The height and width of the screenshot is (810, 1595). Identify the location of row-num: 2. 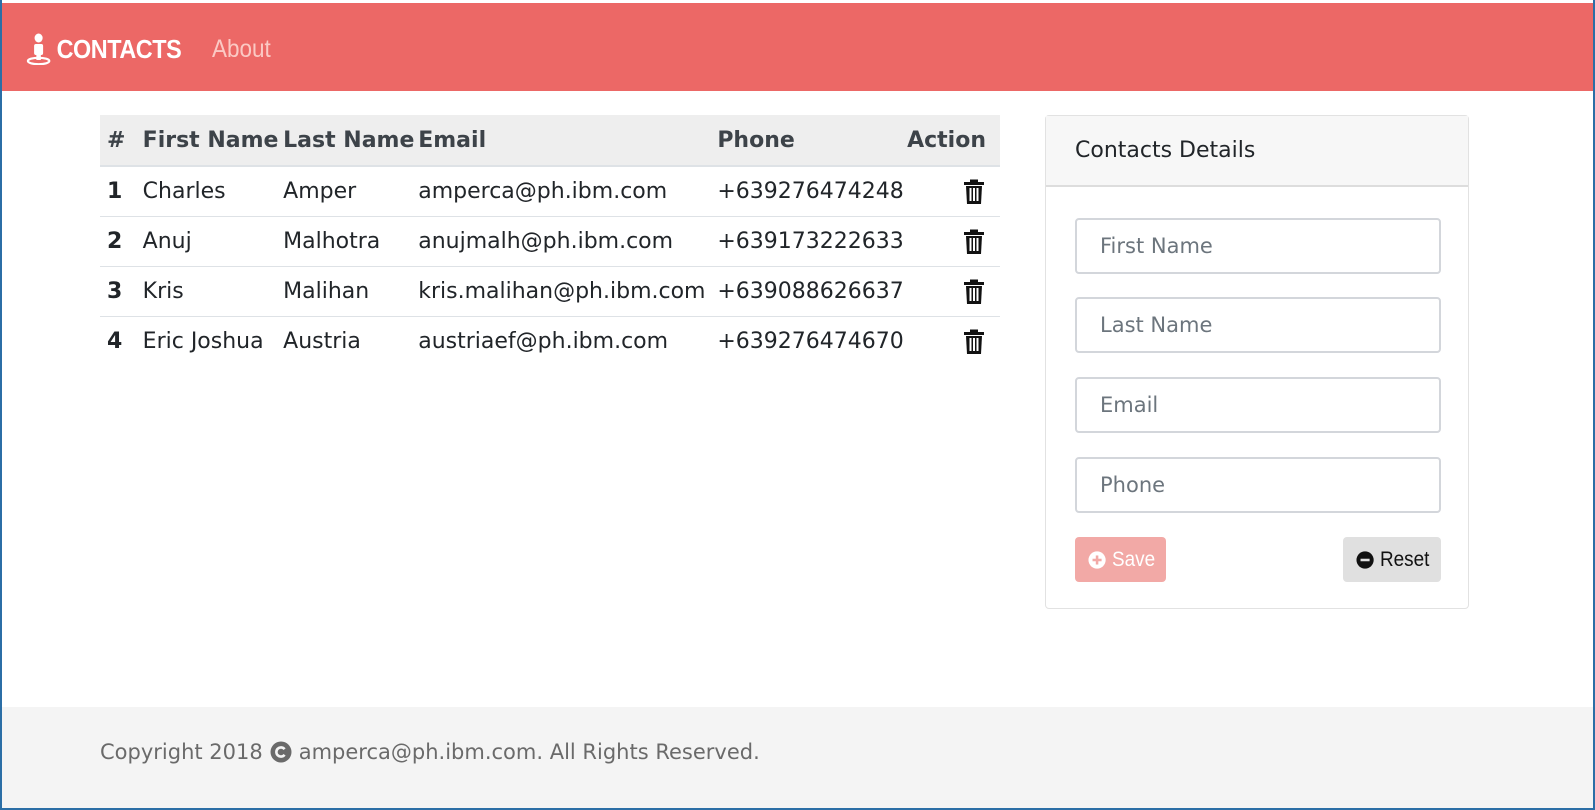
(121, 241).